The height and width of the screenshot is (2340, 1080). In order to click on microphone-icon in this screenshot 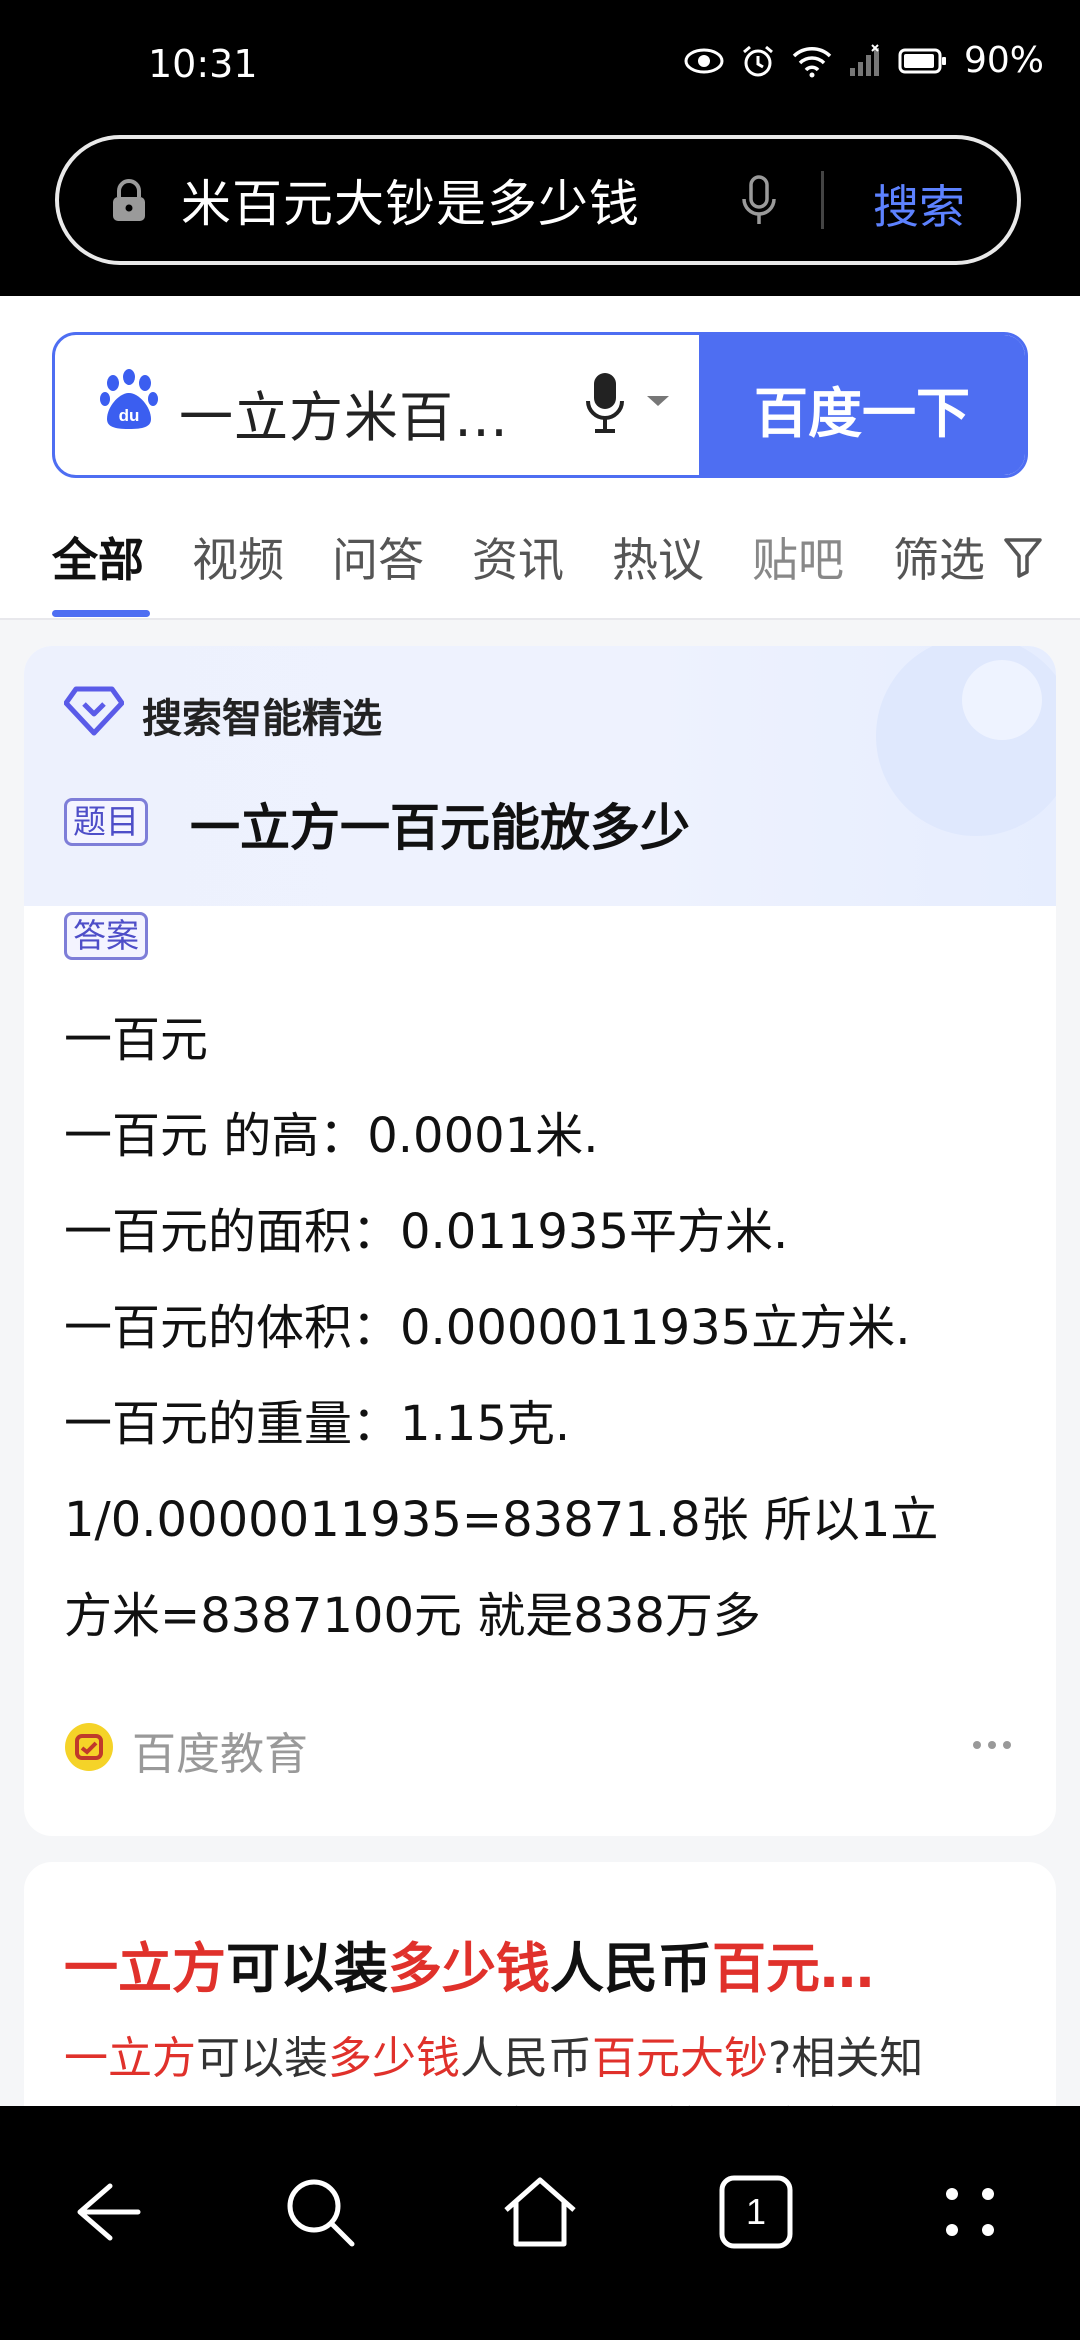, I will do `click(759, 201)`.